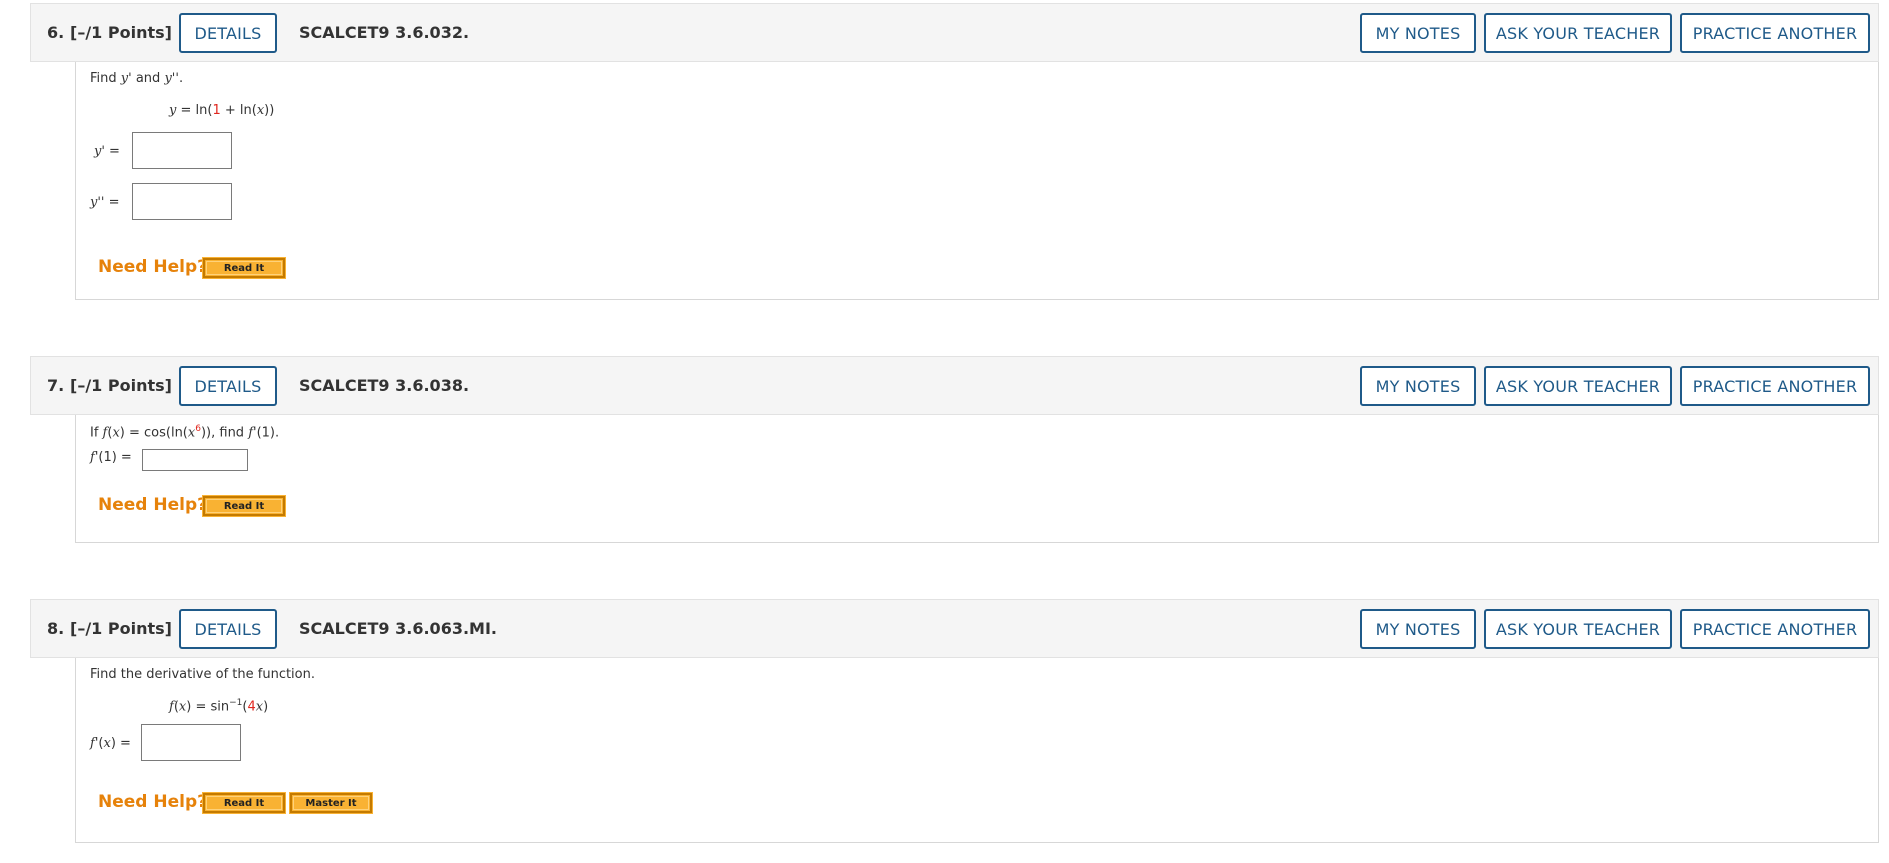 This screenshot has width=1889, height=863. What do you see at coordinates (182, 150) in the screenshot?
I see `answer-input-y-prime` at bounding box center [182, 150].